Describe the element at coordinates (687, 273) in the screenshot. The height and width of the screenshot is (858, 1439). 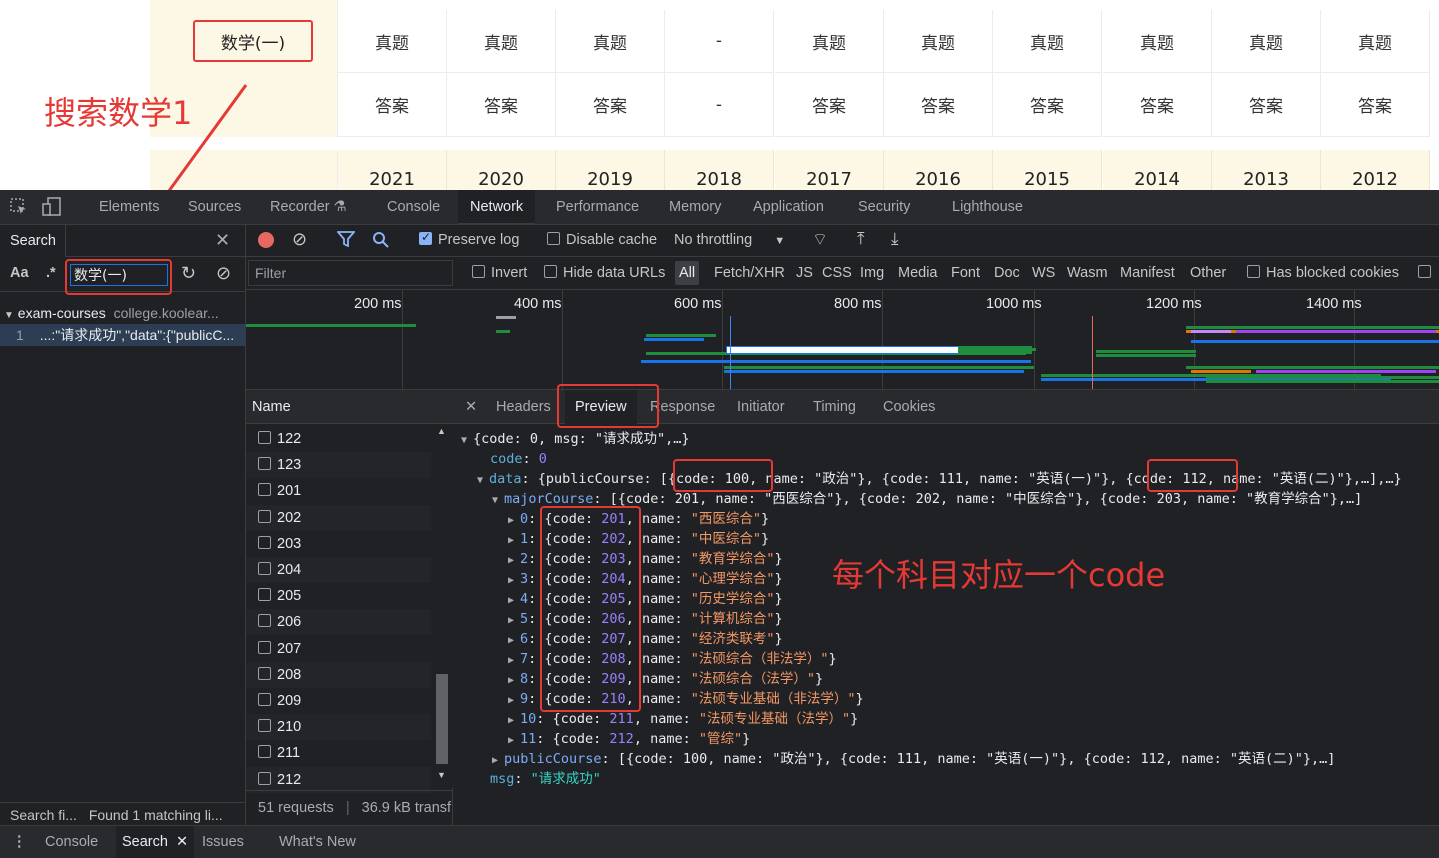
I see `filter-type-all: All` at that location.